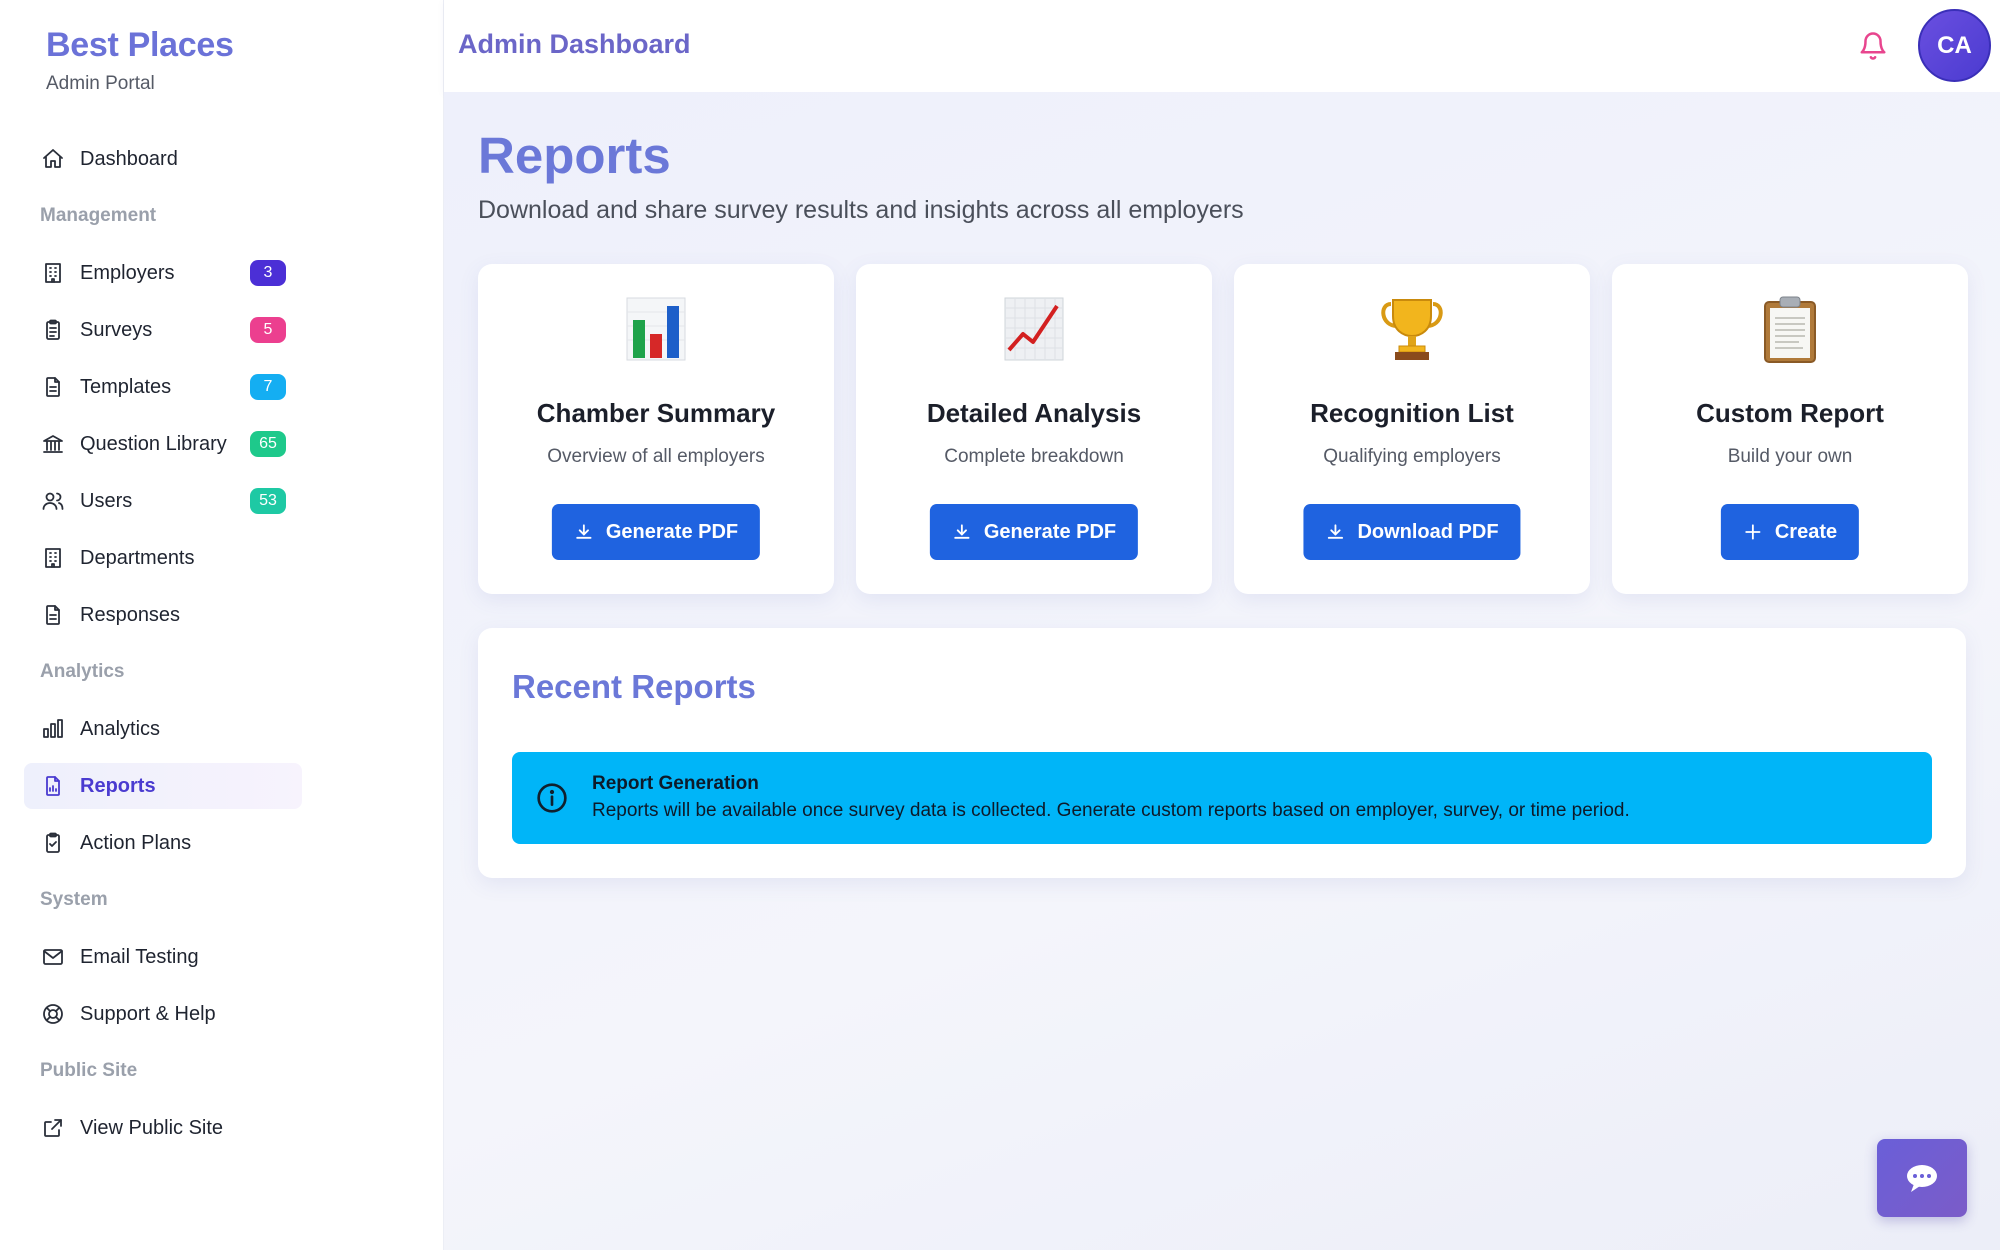  What do you see at coordinates (1790, 456) in the screenshot?
I see `card-description: Build your own` at bounding box center [1790, 456].